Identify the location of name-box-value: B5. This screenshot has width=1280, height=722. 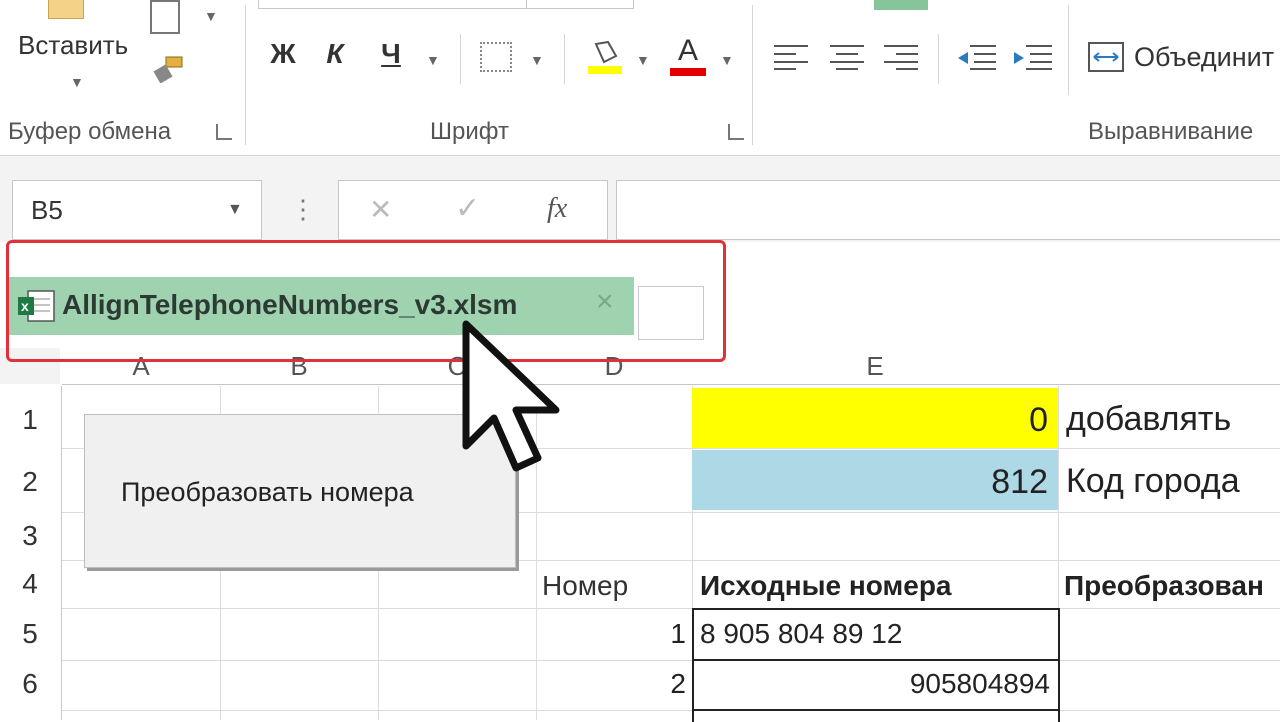
(47, 210).